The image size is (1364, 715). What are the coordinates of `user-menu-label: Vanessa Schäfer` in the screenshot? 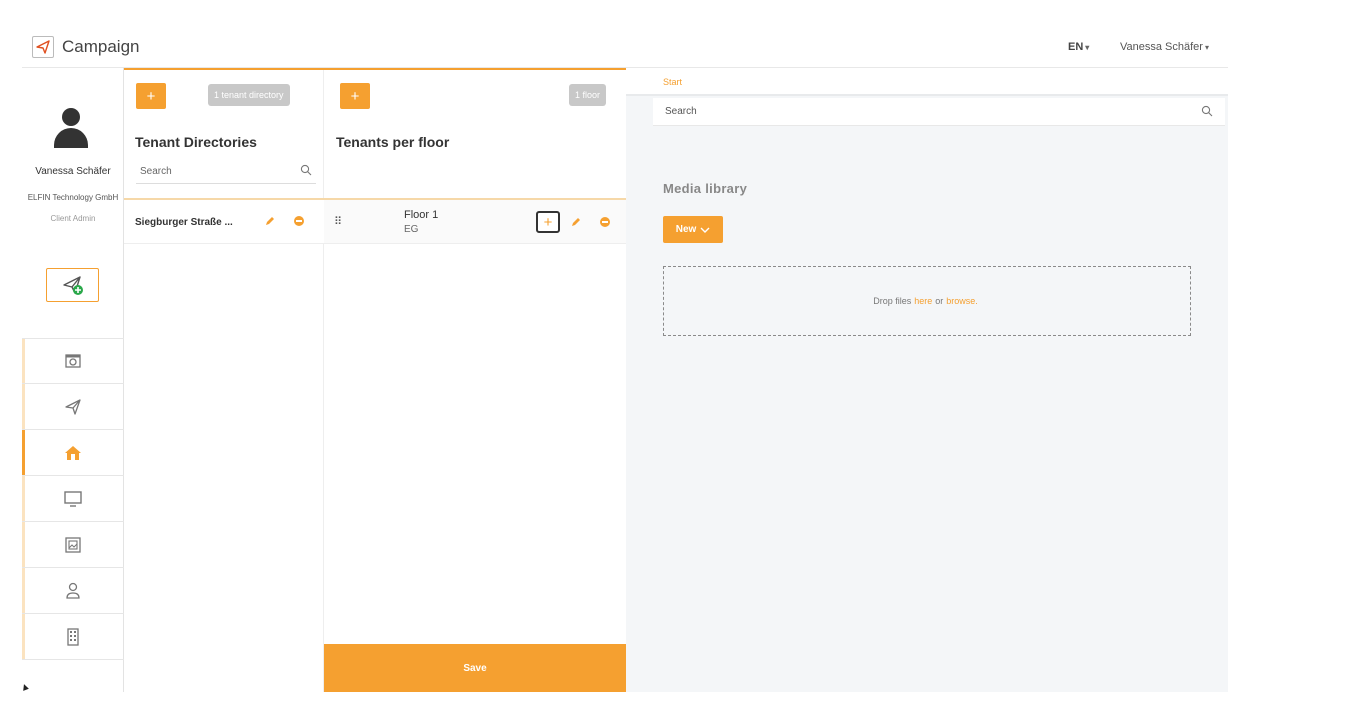 It's located at (1161, 47).